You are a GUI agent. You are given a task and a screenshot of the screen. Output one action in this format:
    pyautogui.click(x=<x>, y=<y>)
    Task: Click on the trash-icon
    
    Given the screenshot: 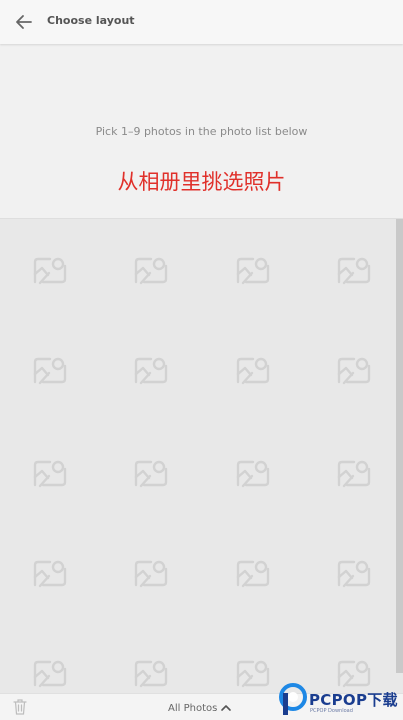 What is the action you would take?
    pyautogui.click(x=20, y=707)
    